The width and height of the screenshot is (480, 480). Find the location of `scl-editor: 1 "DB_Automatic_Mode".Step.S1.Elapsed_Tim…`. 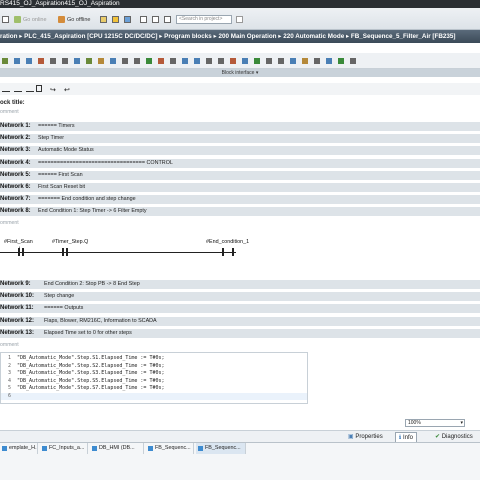

scl-editor: 1 "DB_Automatic_Mode".Step.S1.Elapsed_Tim… is located at coordinates (154, 378).